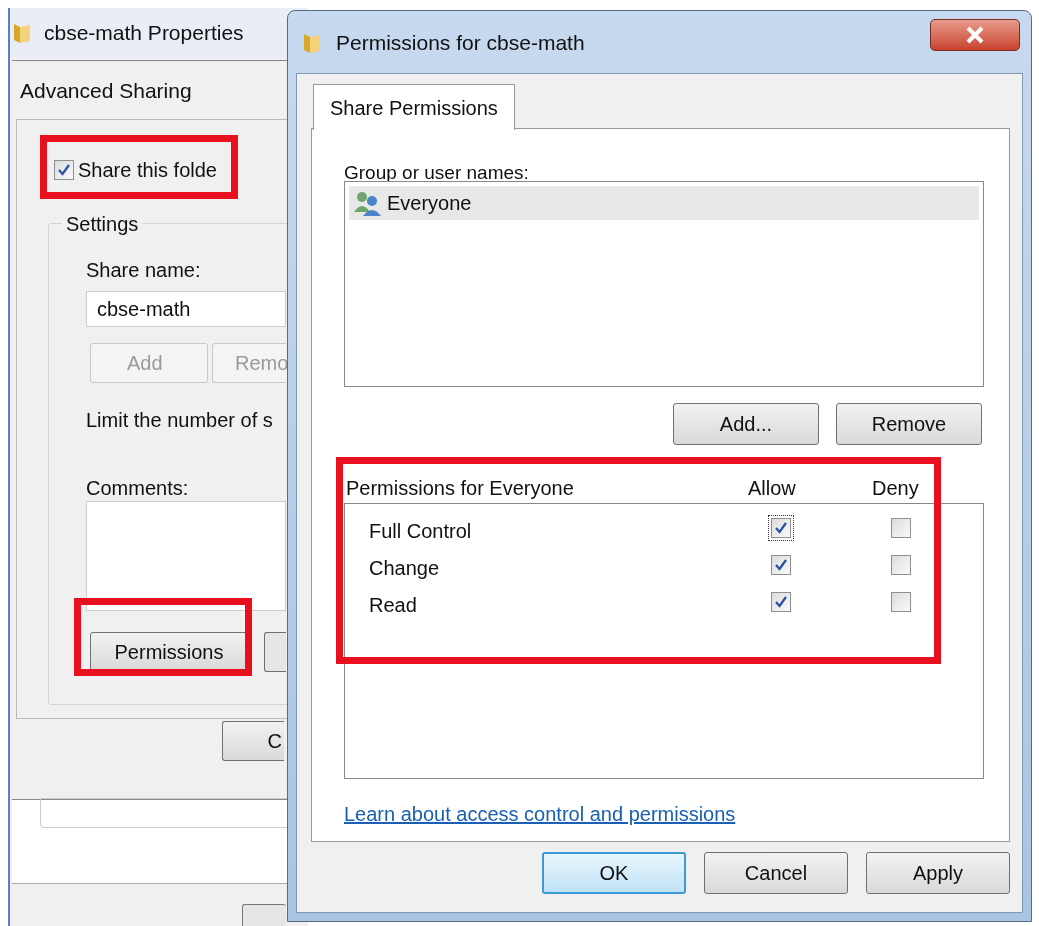  I want to click on checkbox-label: Share this folde, so click(147, 170).